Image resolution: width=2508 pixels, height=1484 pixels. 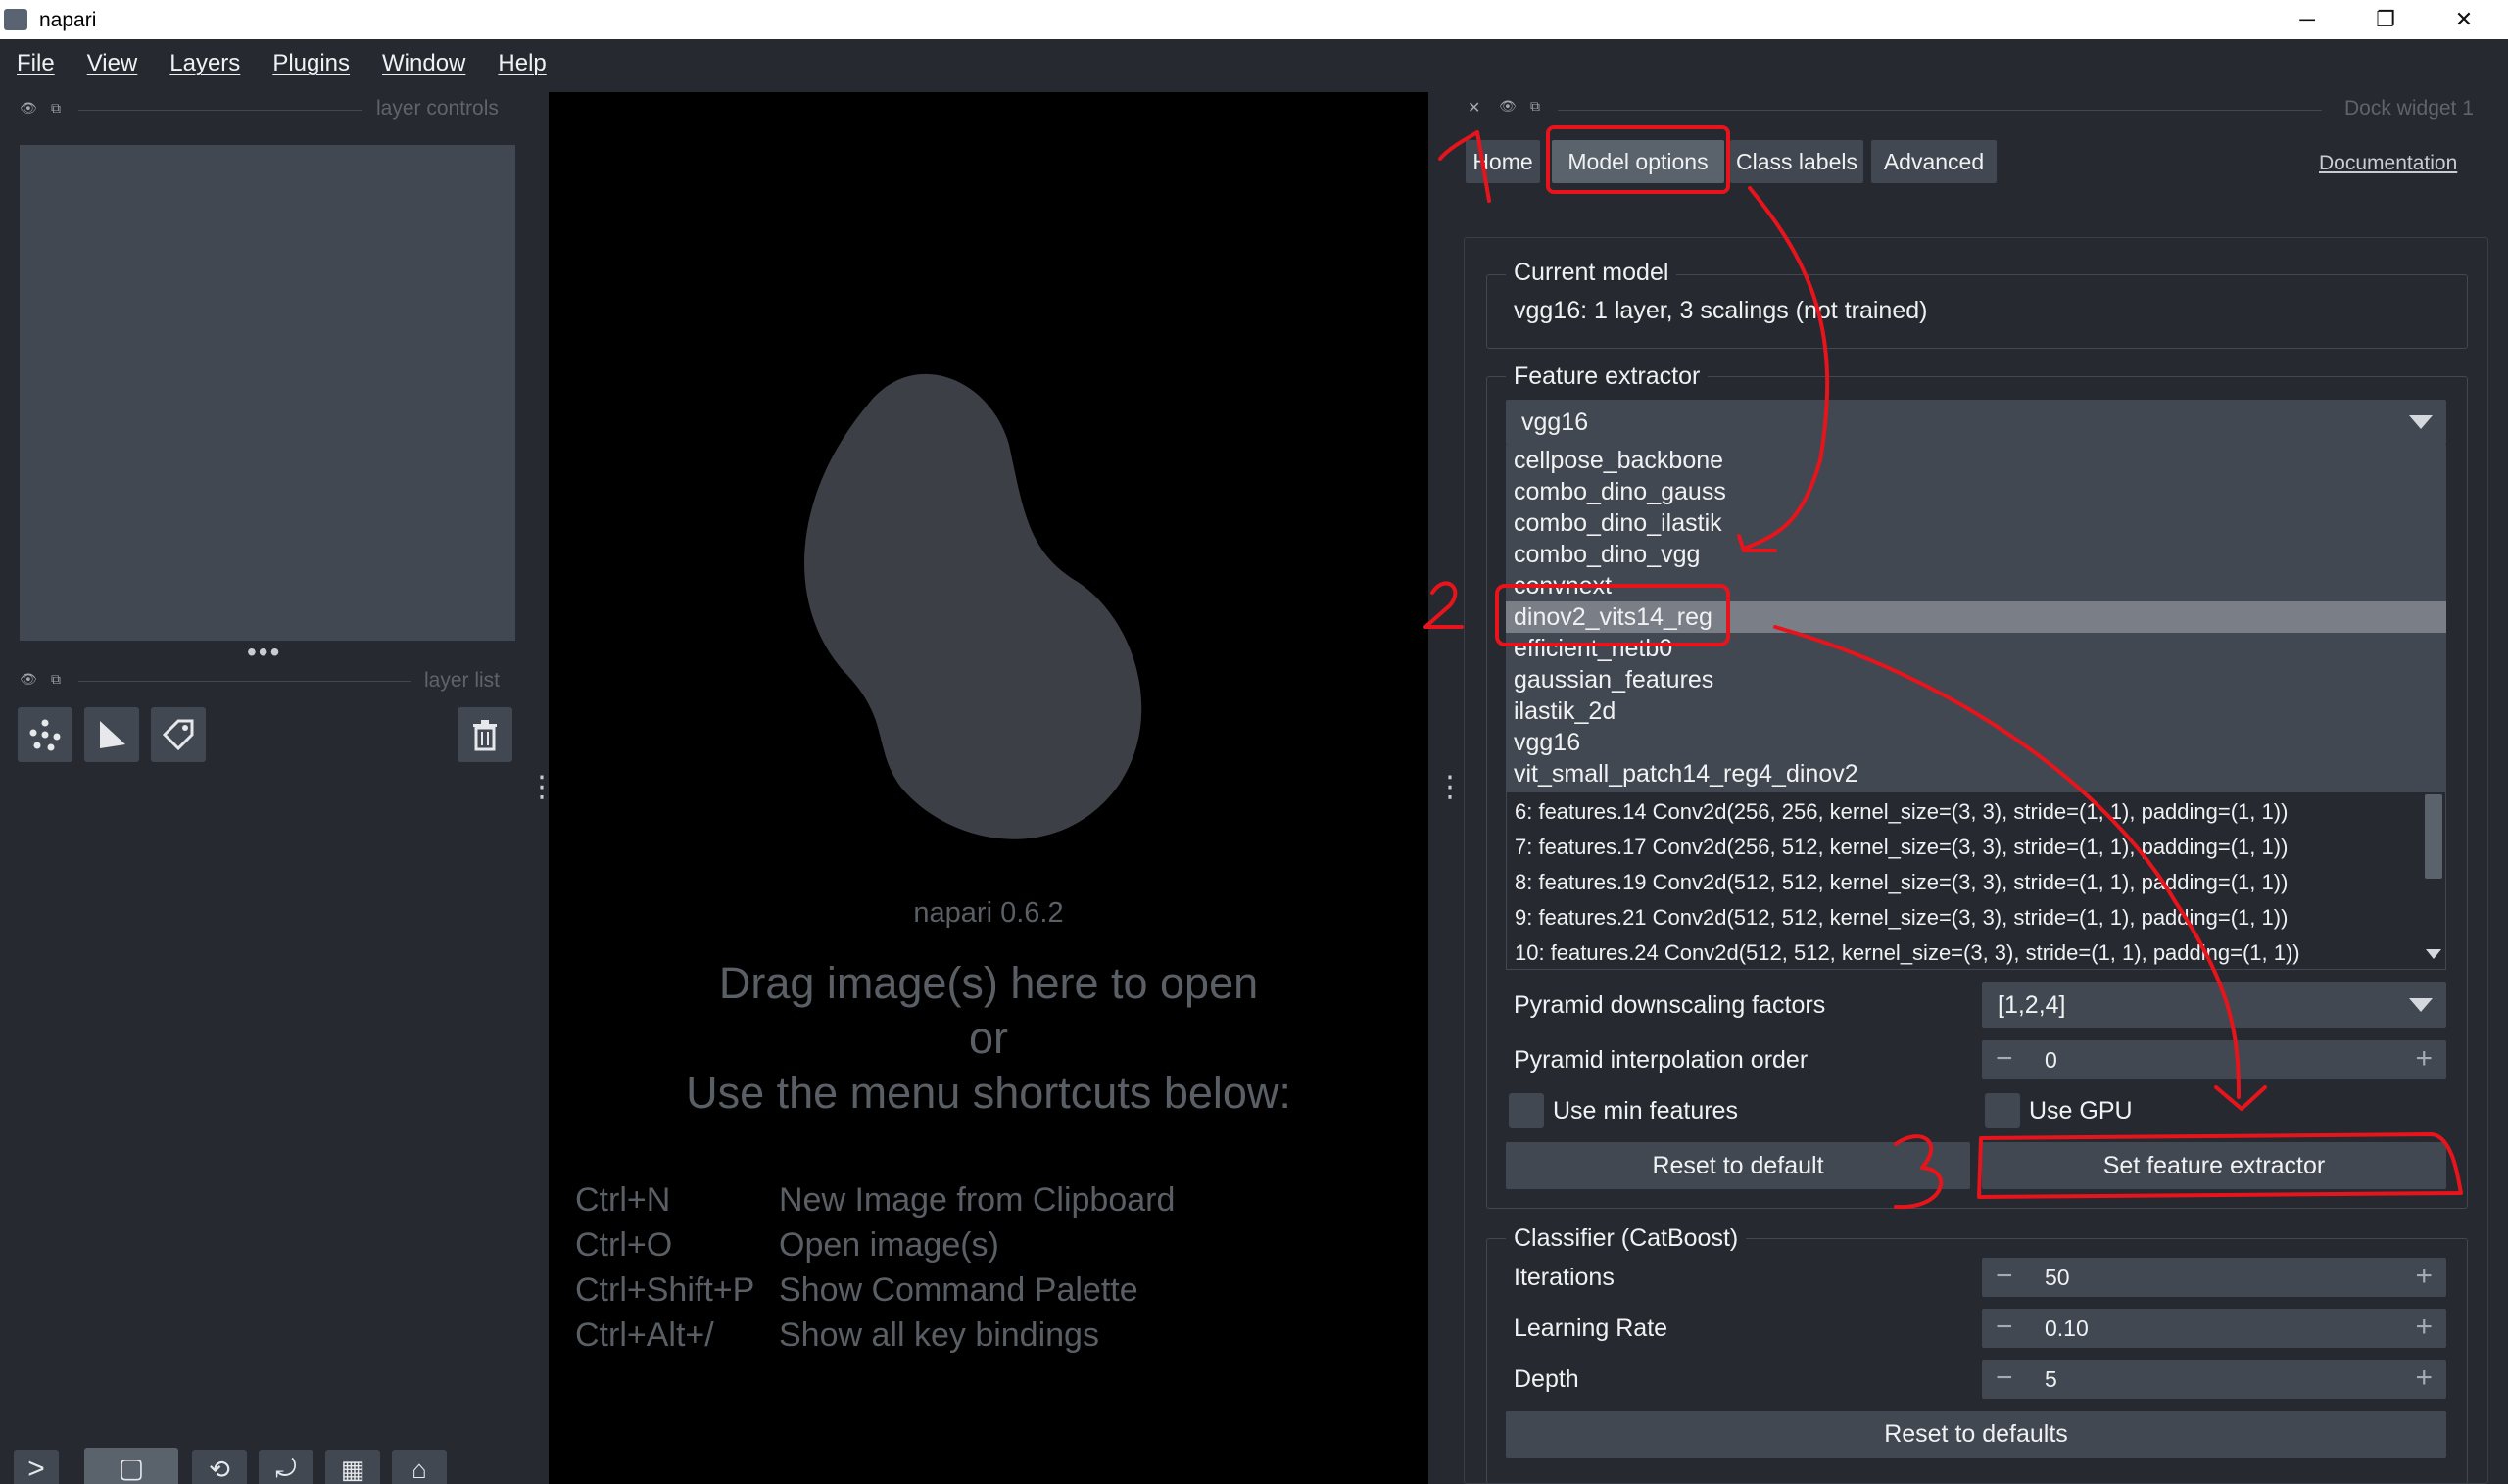 I want to click on transpose-button: ⤾, so click(x=286, y=1467).